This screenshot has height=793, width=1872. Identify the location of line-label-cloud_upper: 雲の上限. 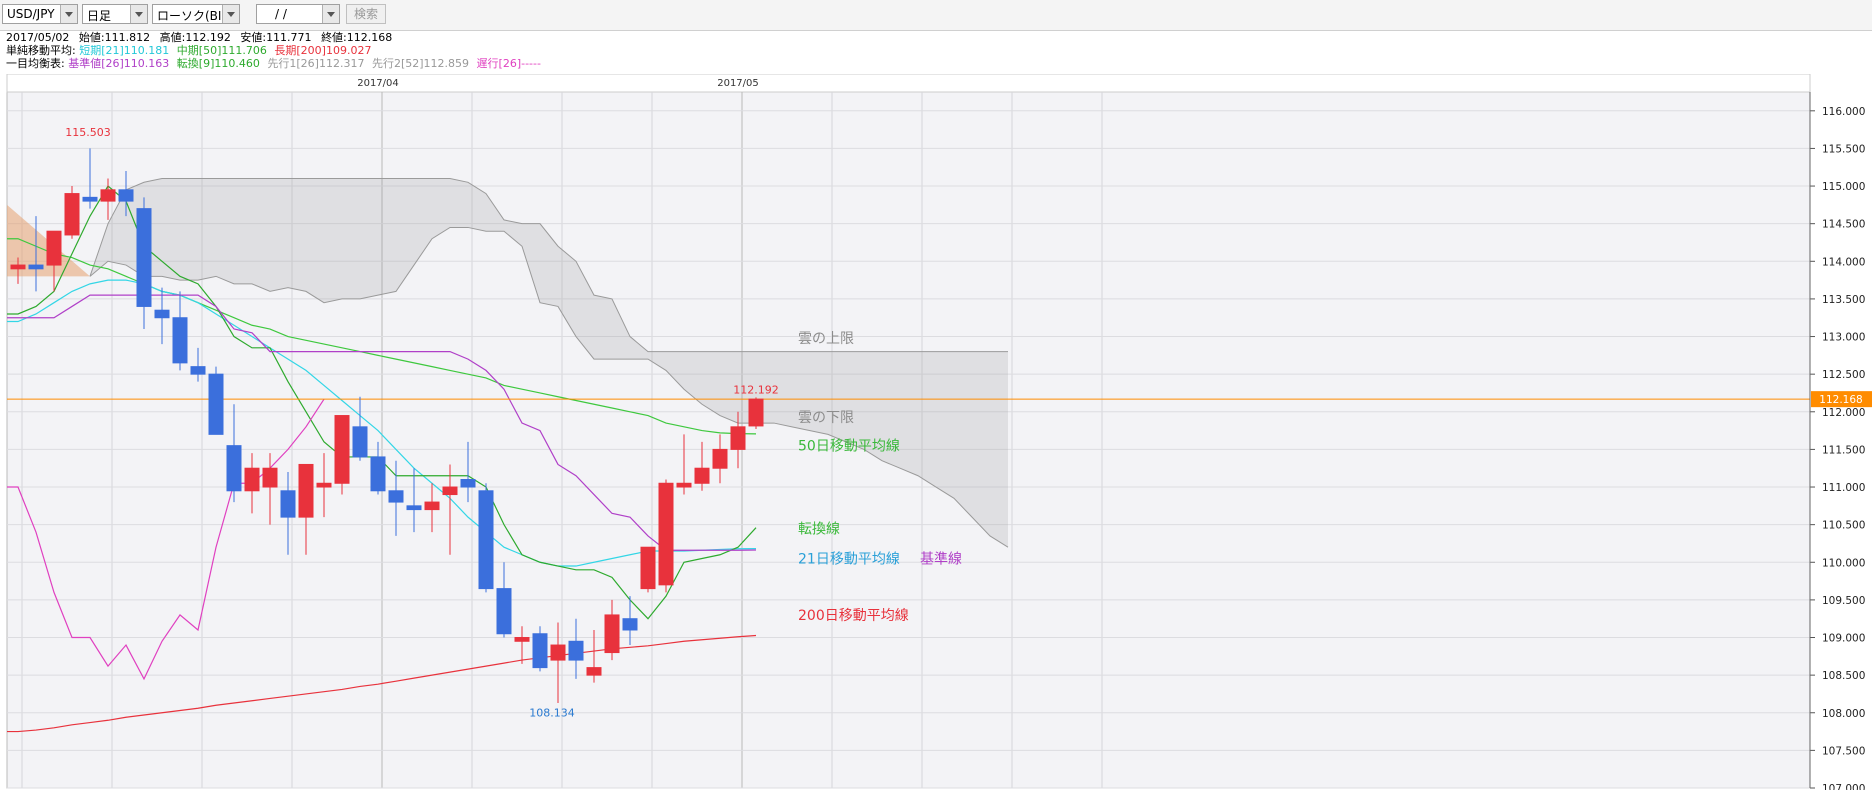
(826, 339).